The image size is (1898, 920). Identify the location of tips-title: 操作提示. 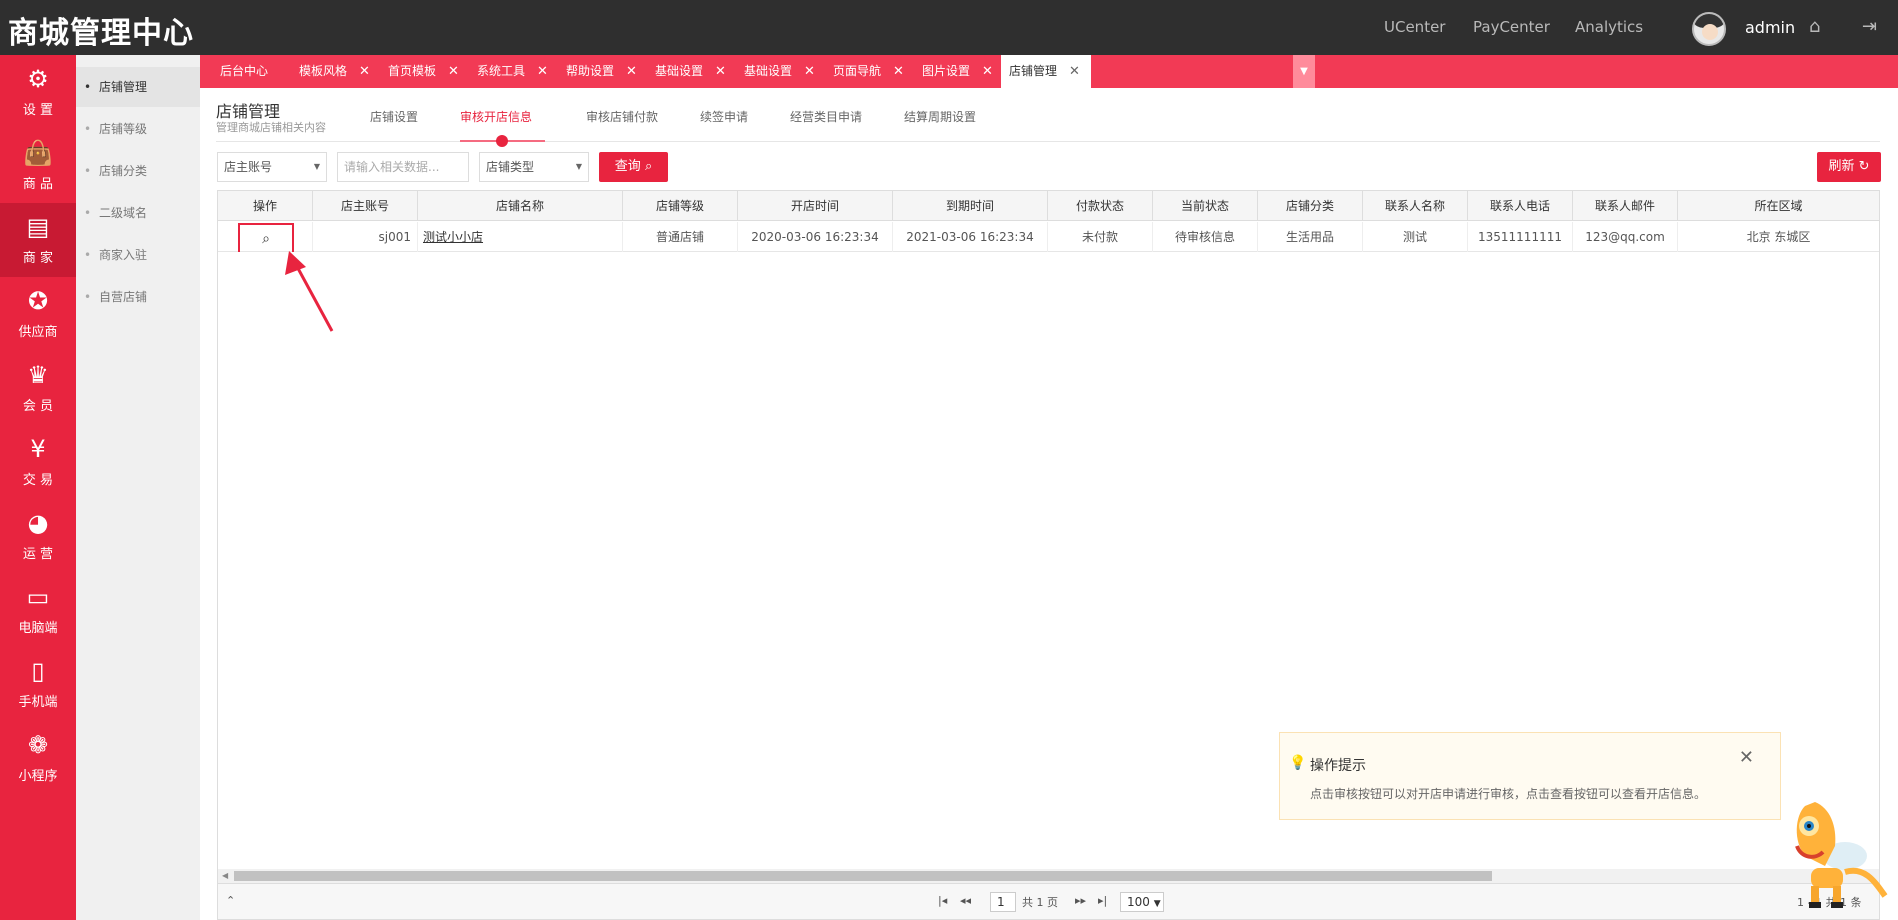
(1338, 766).